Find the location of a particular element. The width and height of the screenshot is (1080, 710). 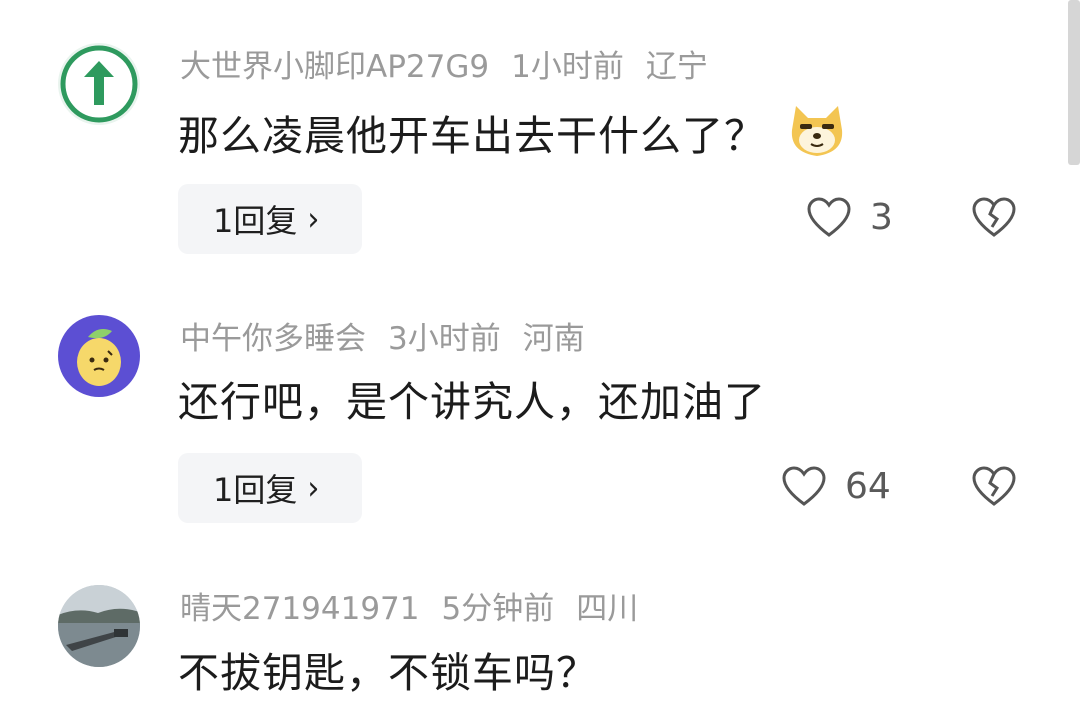

green-up-arrow-avatar-icon is located at coordinates (99, 84).